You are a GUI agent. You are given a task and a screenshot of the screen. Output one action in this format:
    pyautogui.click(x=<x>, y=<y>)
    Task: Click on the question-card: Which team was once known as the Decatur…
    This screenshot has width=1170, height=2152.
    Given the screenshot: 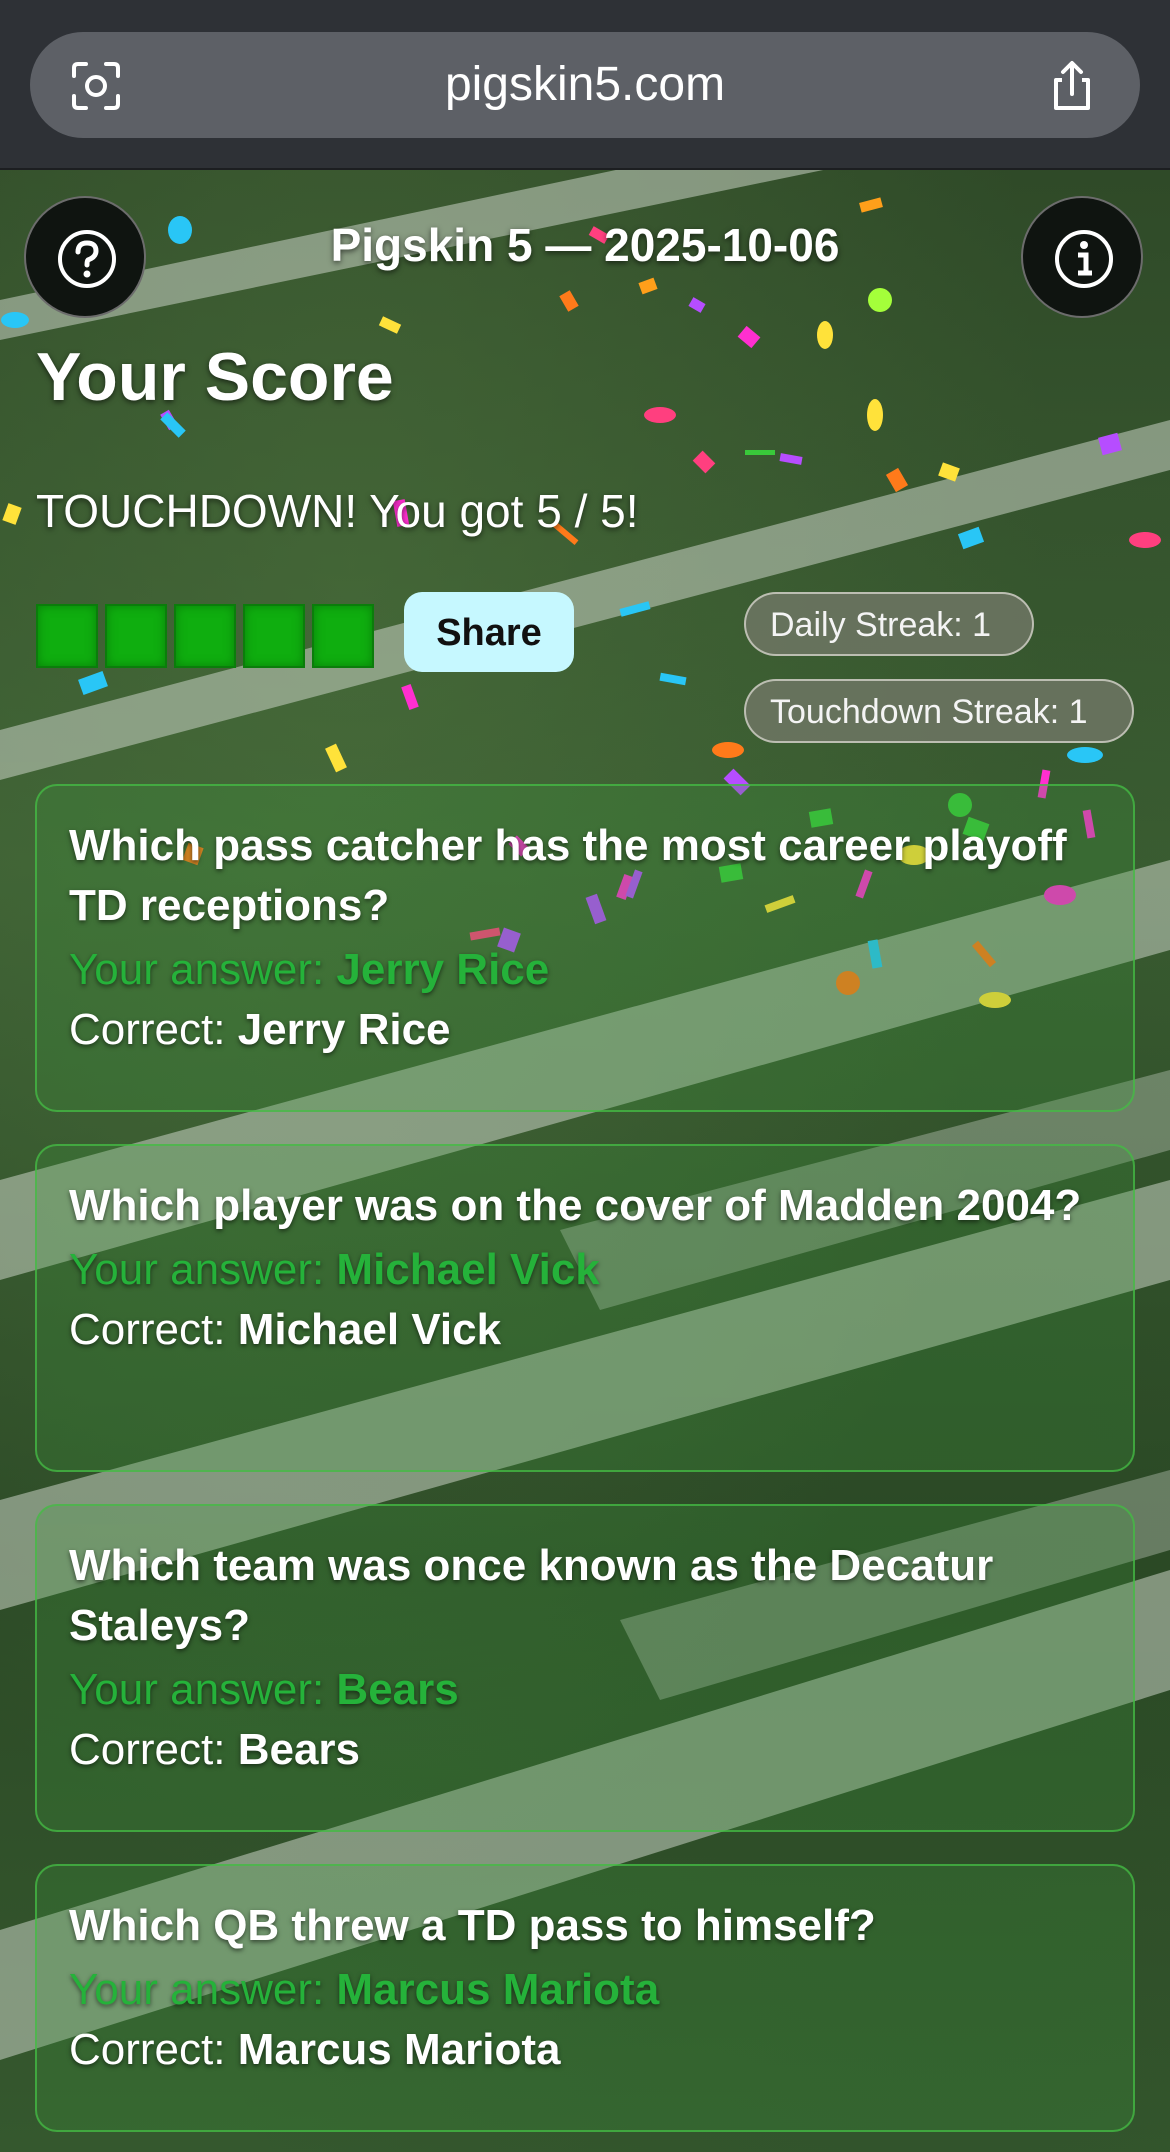 What is the action you would take?
    pyautogui.click(x=585, y=1668)
    